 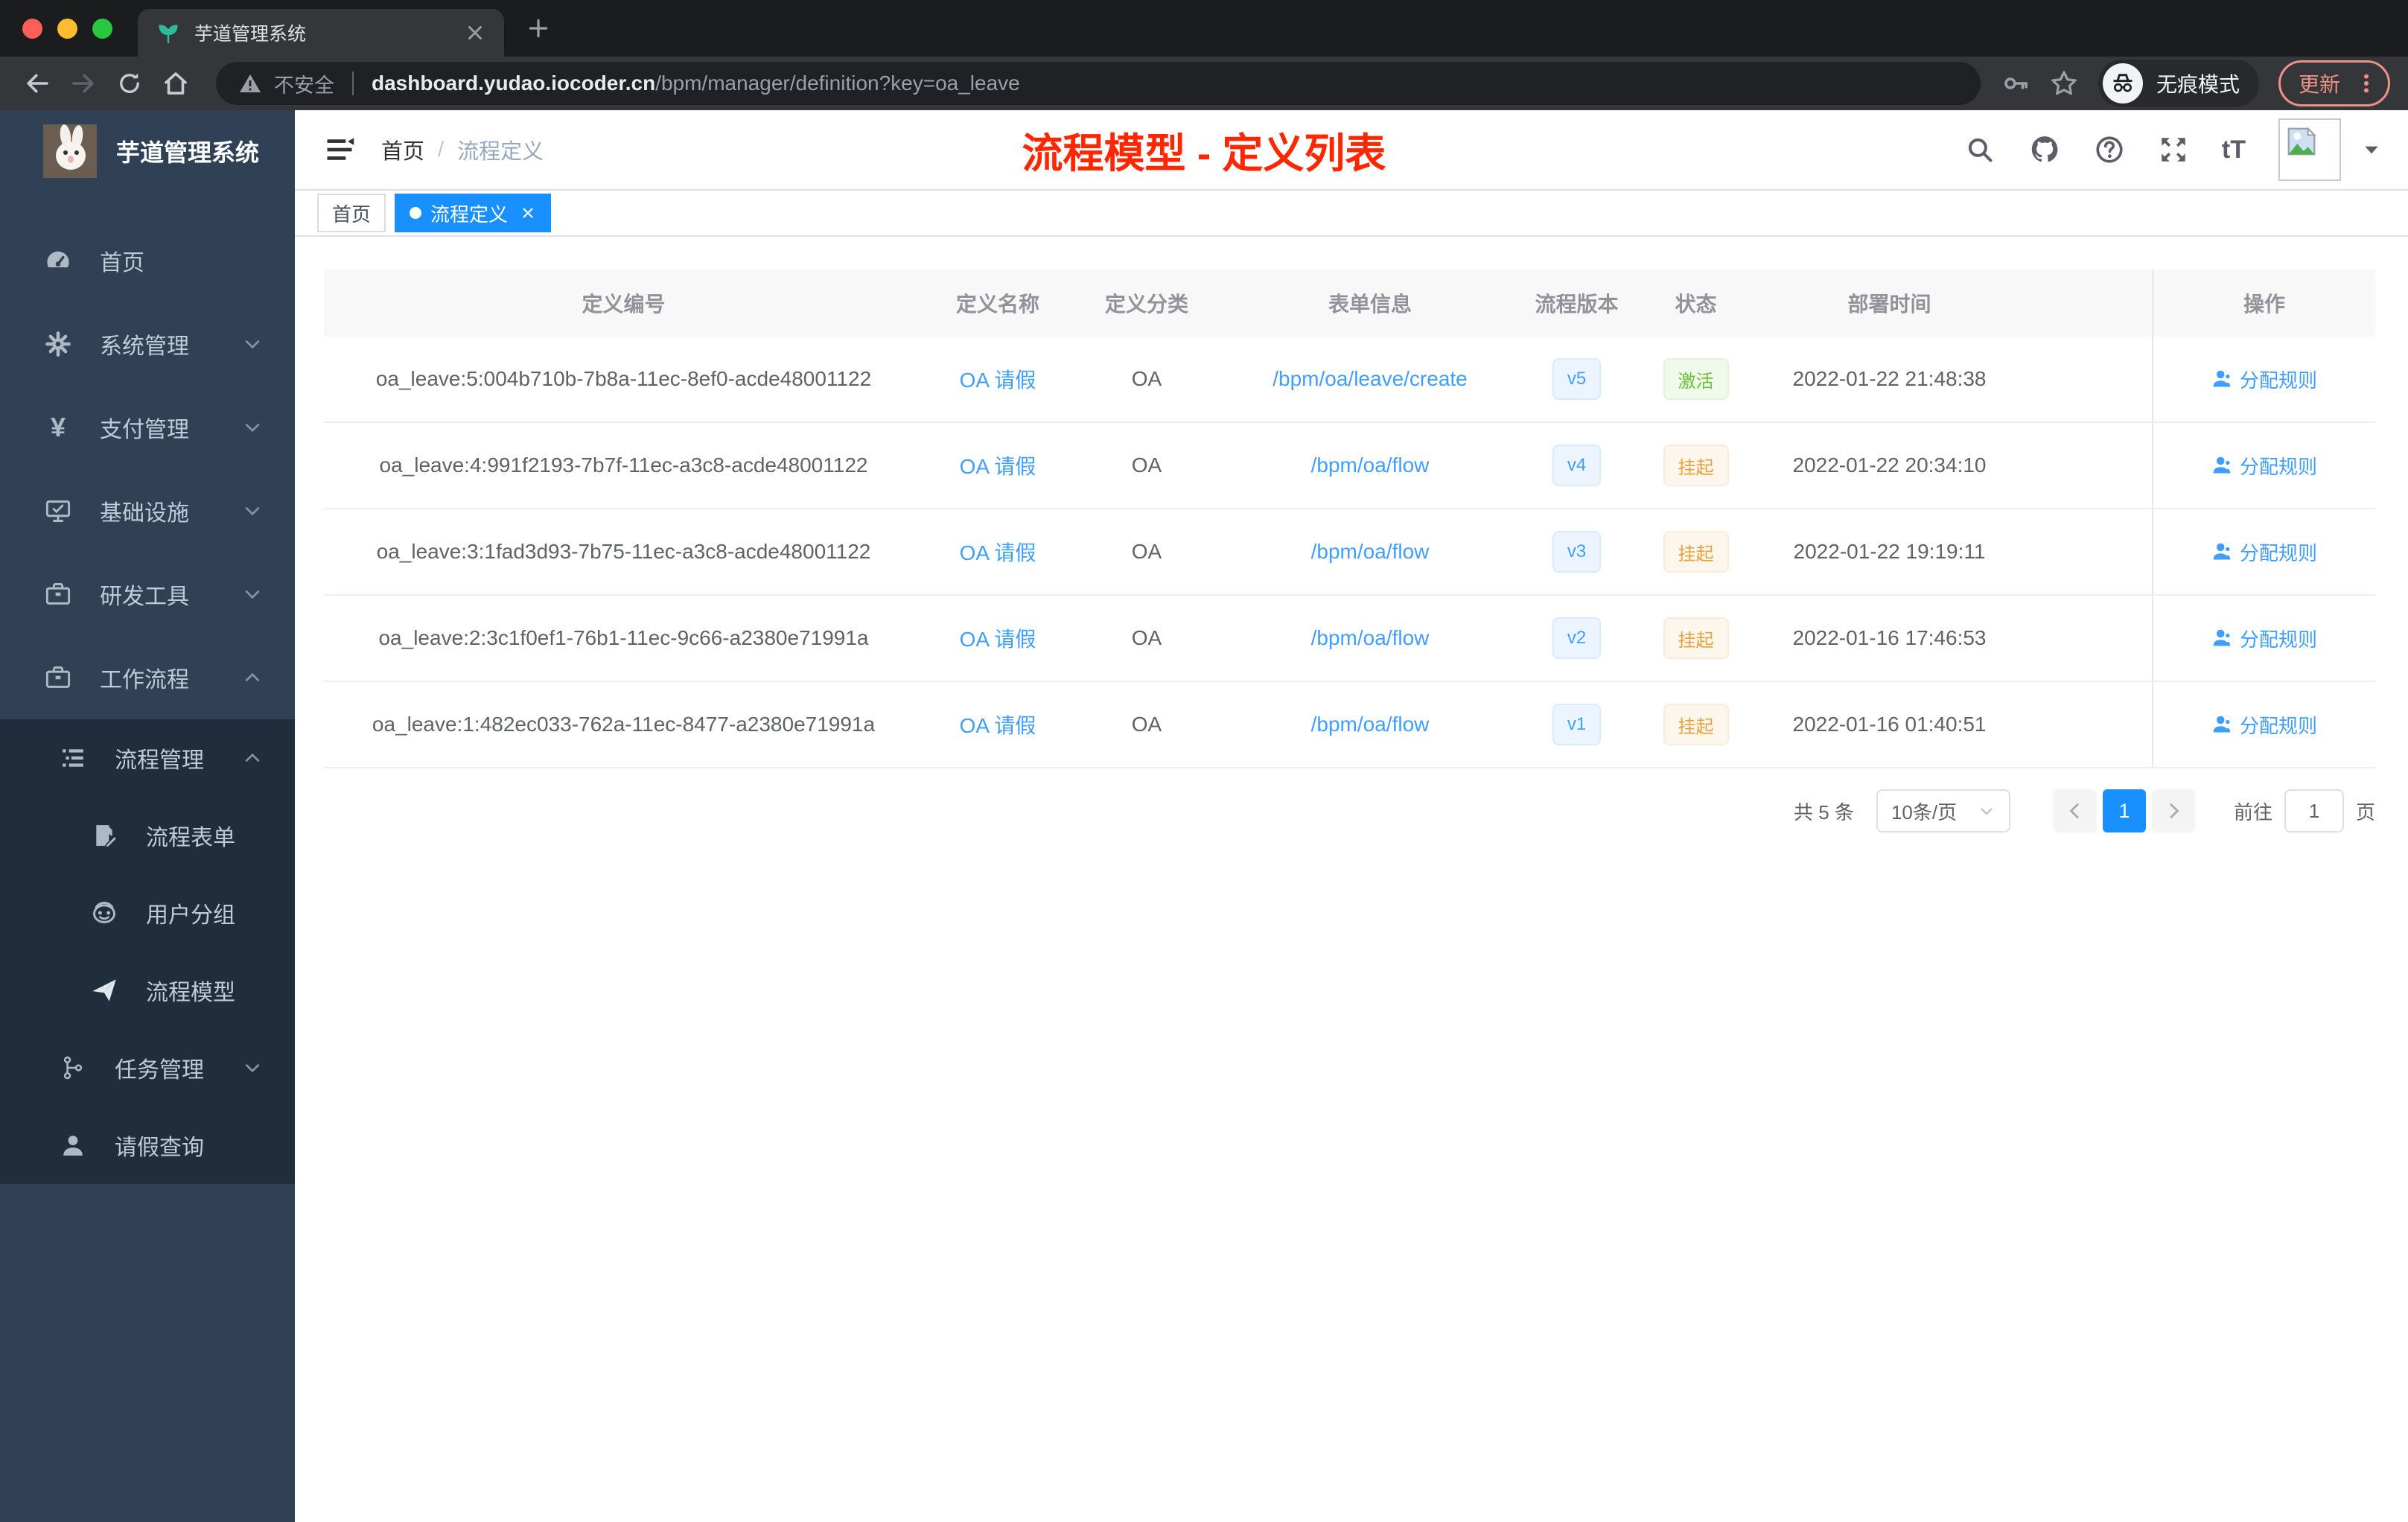 I want to click on forward-button, so click(x=83, y=83).